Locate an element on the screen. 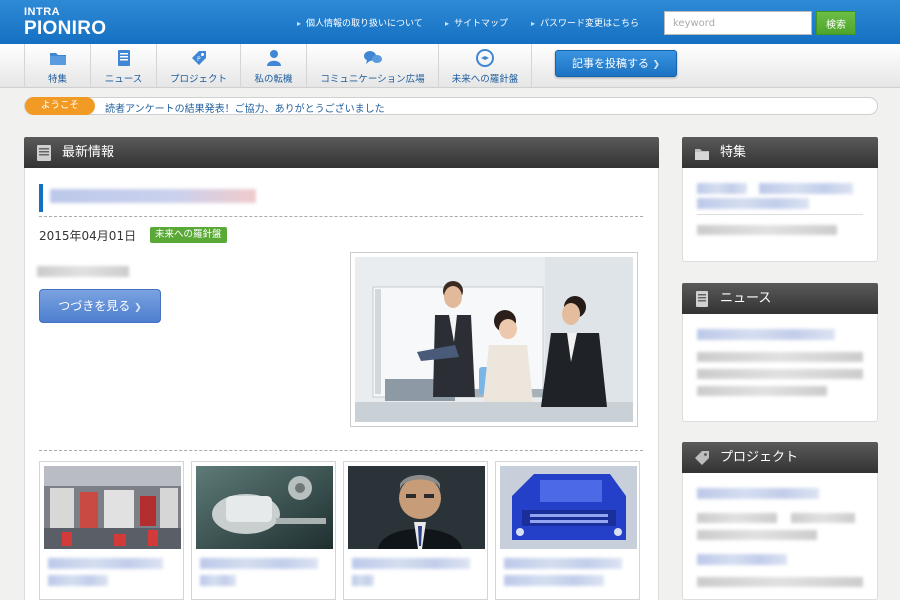  sidebar-project-body is located at coordinates (780, 536).